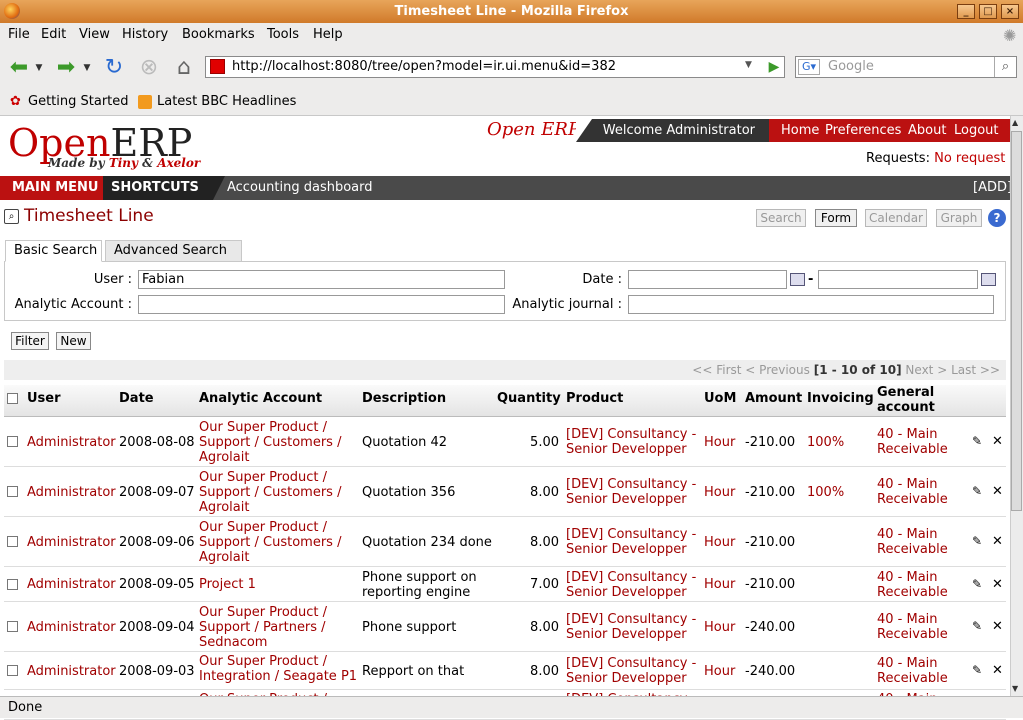  I want to click on forward-history-dropdown-icon: ▼, so click(87, 68).